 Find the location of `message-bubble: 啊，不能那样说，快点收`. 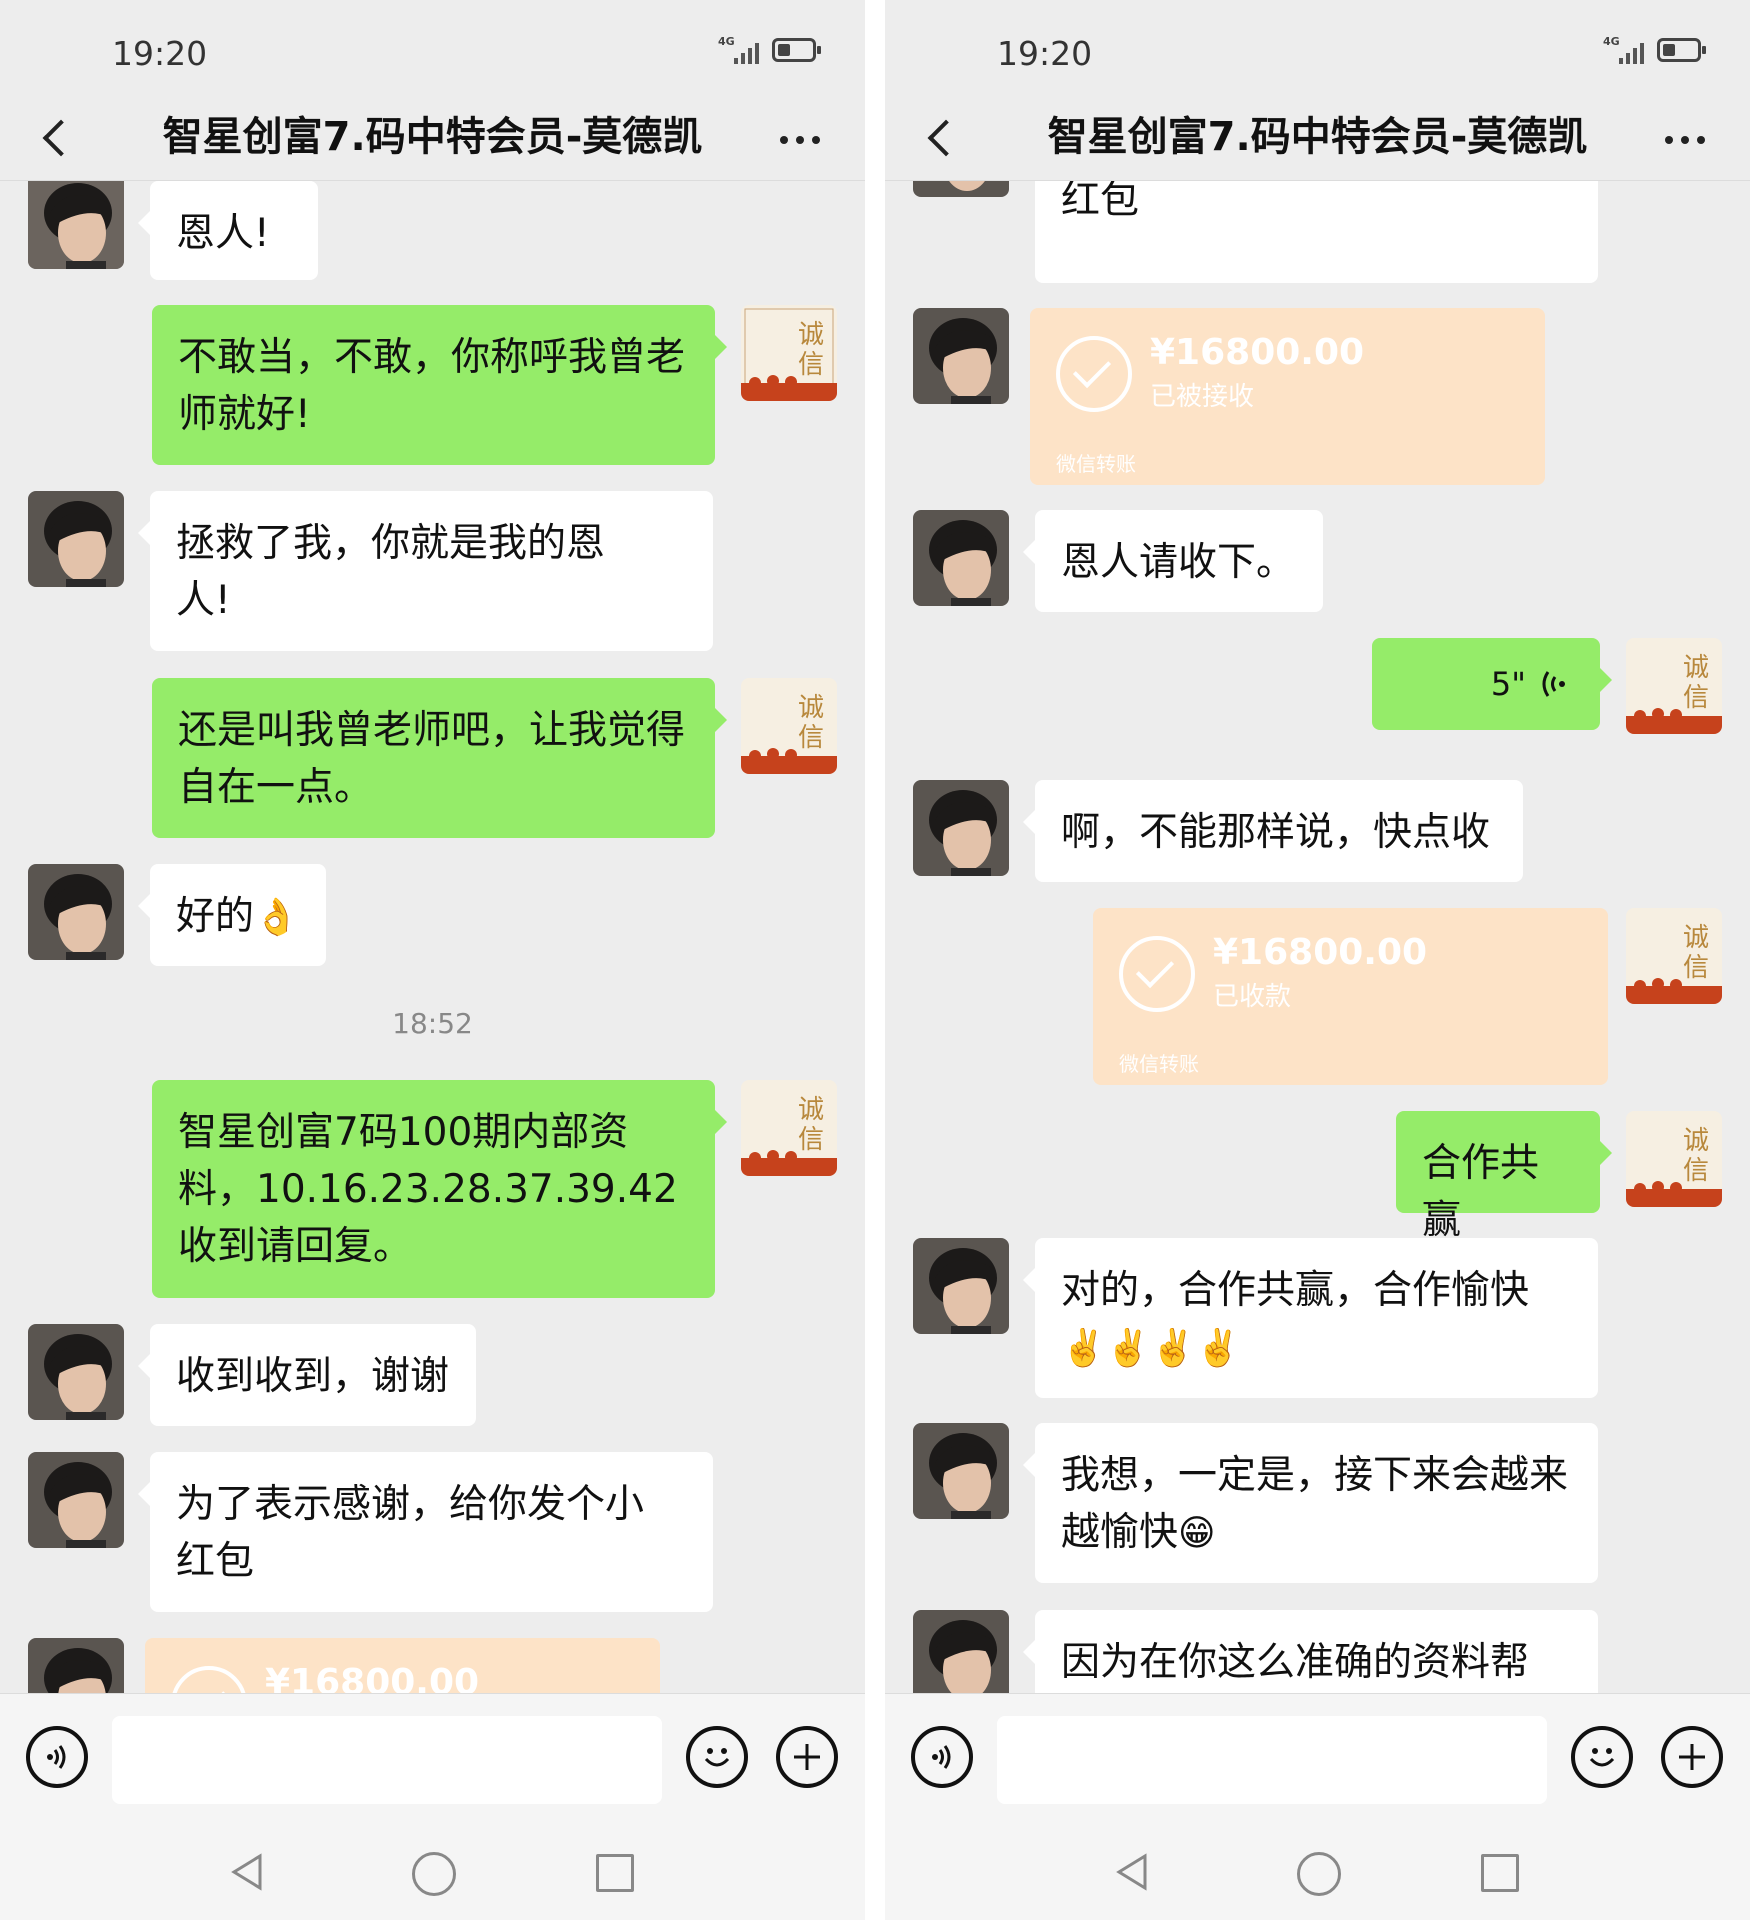

message-bubble: 啊，不能那样说，快点收 is located at coordinates (1273, 831).